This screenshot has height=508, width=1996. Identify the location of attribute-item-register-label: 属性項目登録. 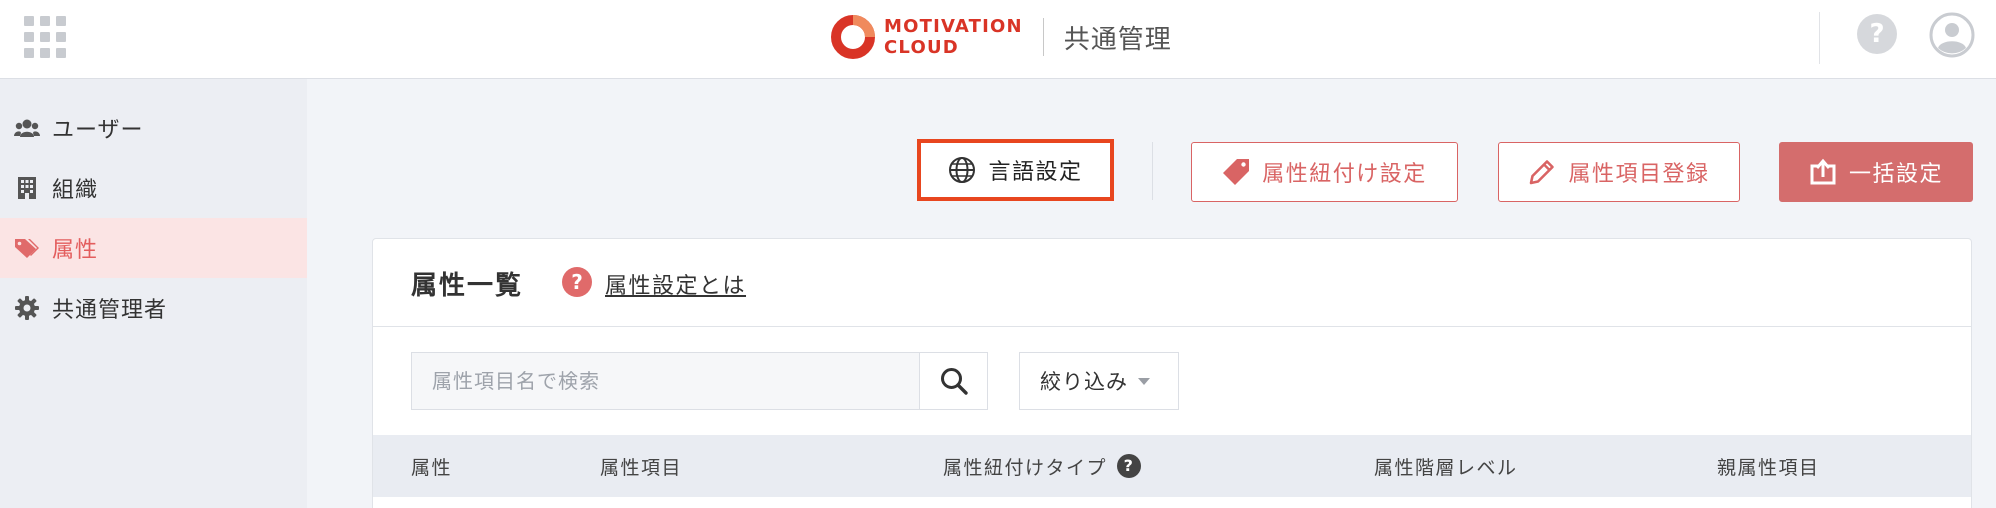
(1639, 174).